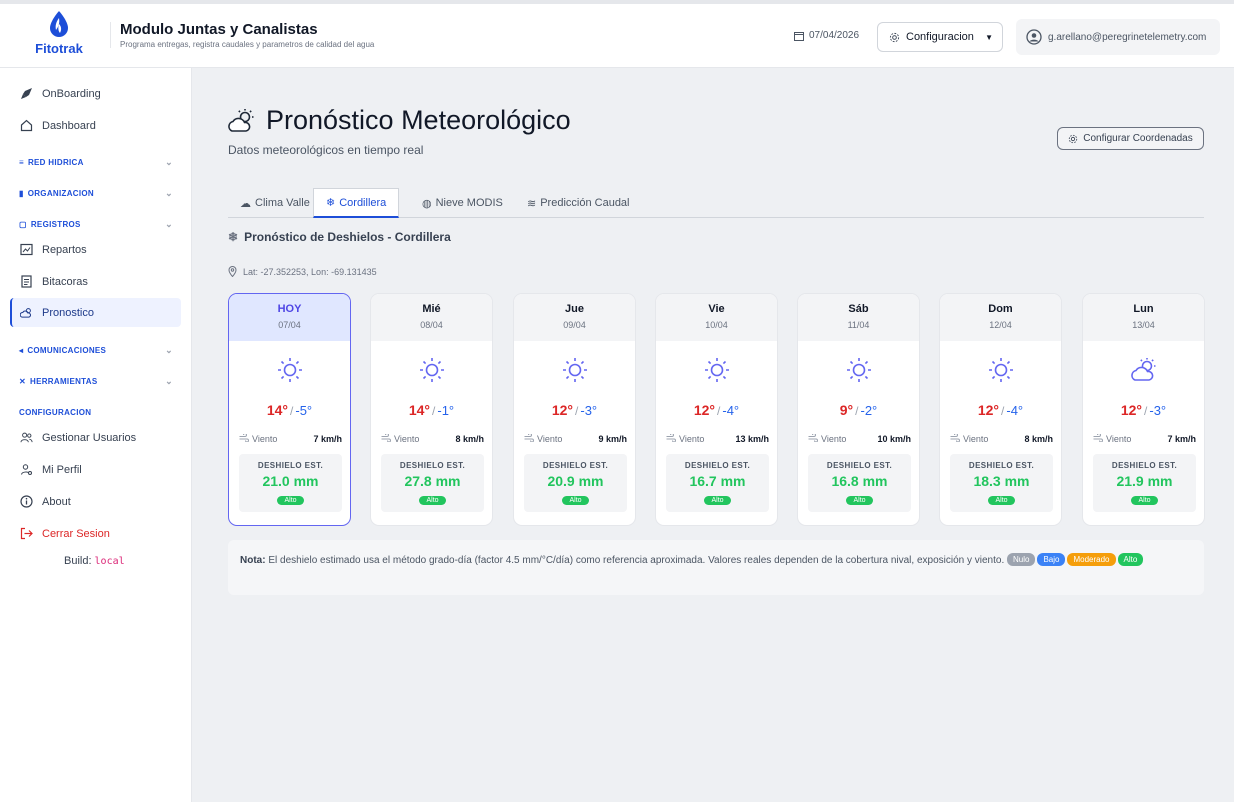  What do you see at coordinates (574, 309) in the screenshot?
I see `day-name: Jue` at bounding box center [574, 309].